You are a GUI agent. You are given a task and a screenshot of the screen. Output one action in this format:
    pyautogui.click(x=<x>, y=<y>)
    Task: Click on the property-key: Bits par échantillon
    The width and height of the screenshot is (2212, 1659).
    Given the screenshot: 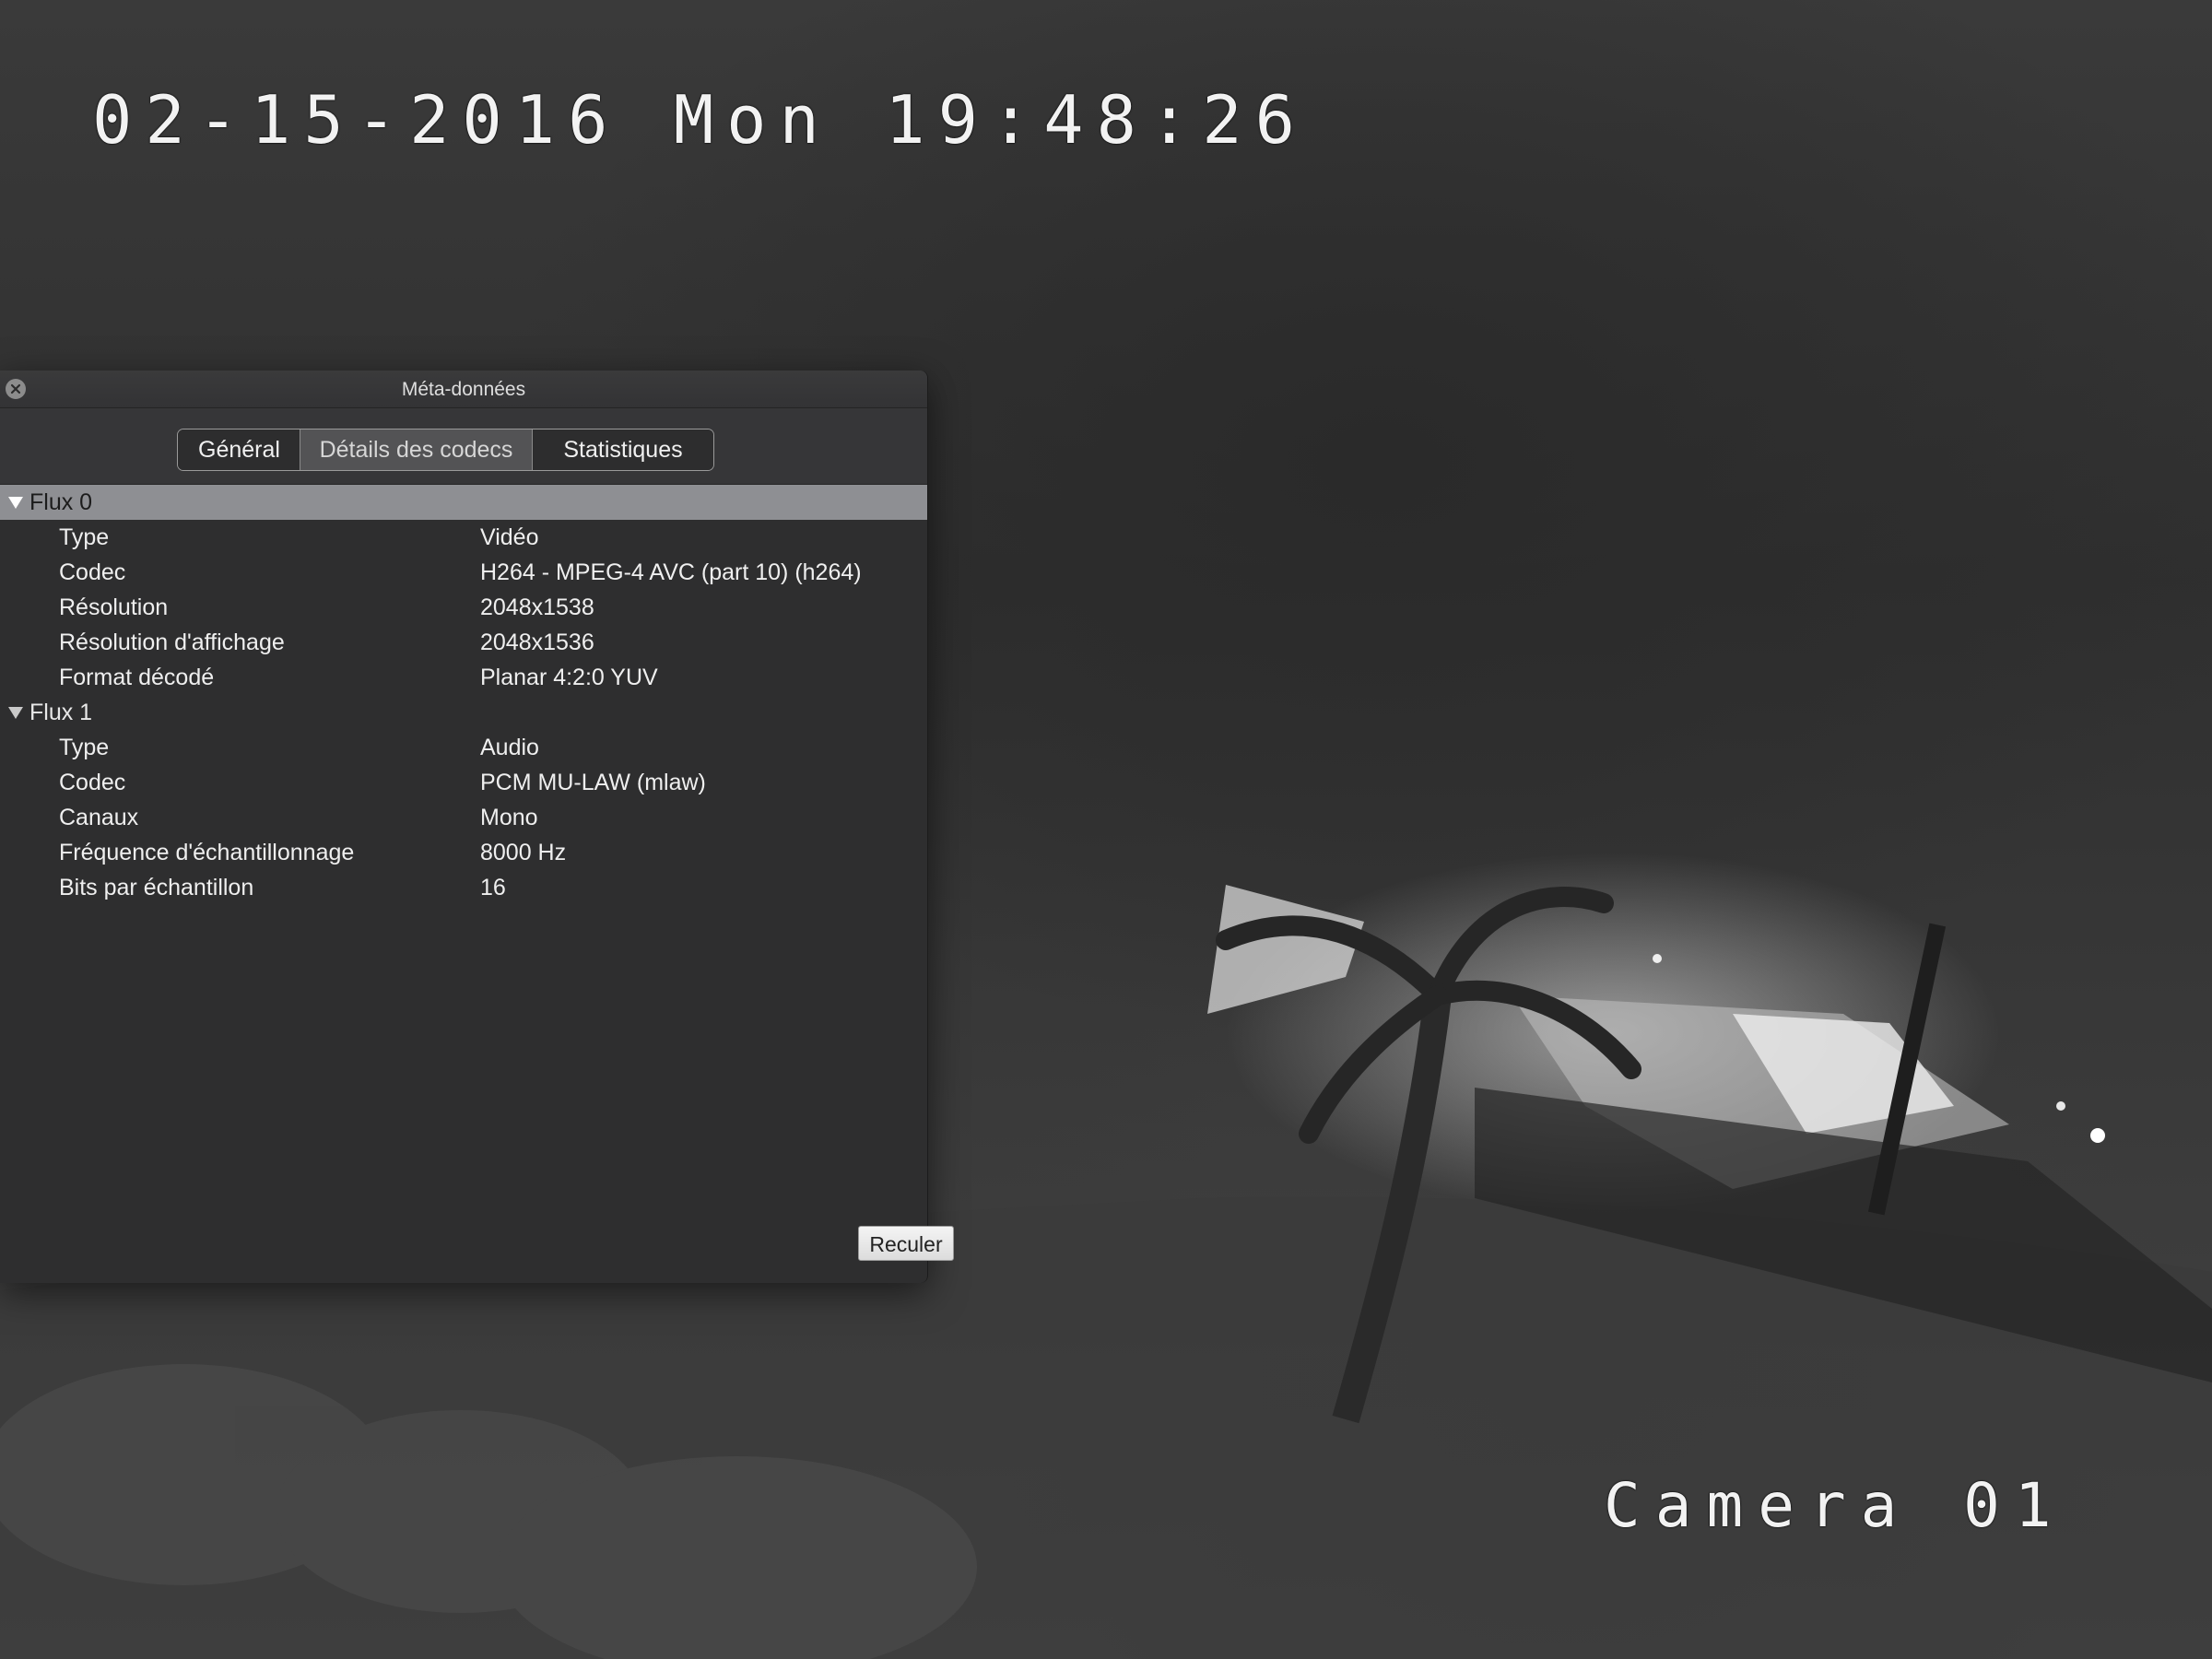 What is the action you would take?
    pyautogui.click(x=156, y=887)
    